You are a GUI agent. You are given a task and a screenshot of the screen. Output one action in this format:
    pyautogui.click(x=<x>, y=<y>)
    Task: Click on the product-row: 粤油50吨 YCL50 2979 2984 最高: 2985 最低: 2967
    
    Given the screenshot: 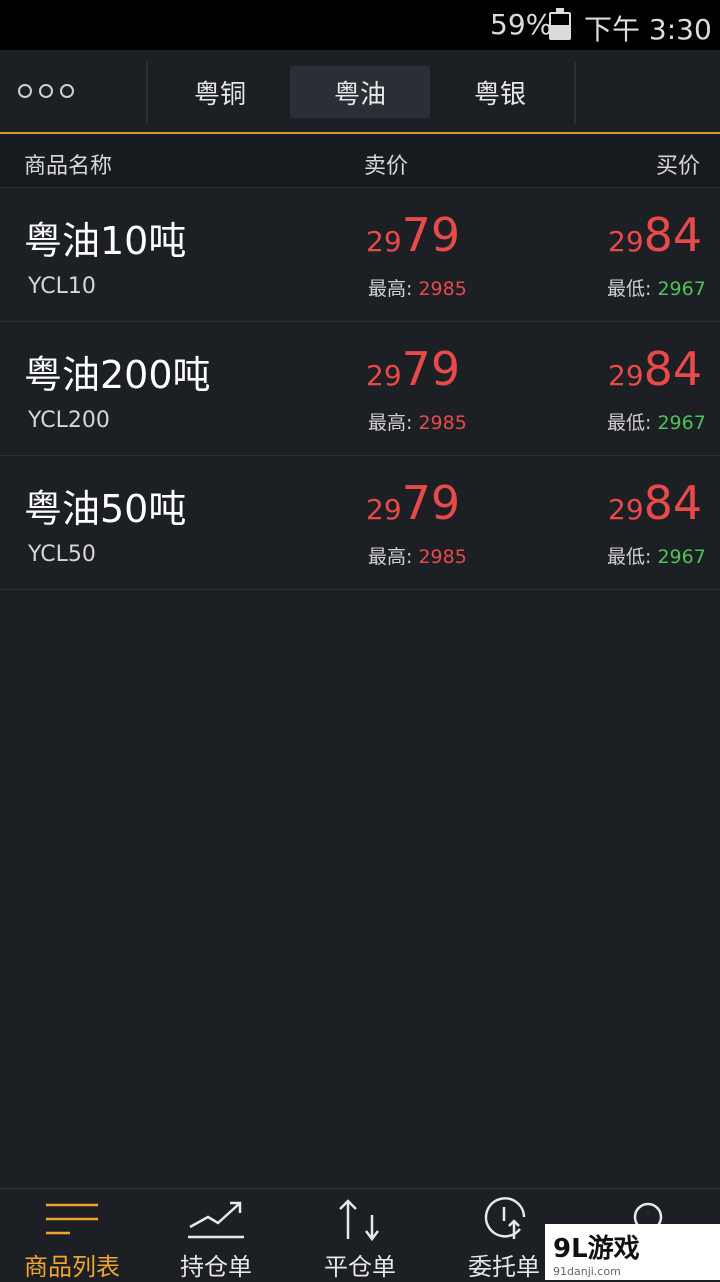 What is the action you would take?
    pyautogui.click(x=360, y=523)
    